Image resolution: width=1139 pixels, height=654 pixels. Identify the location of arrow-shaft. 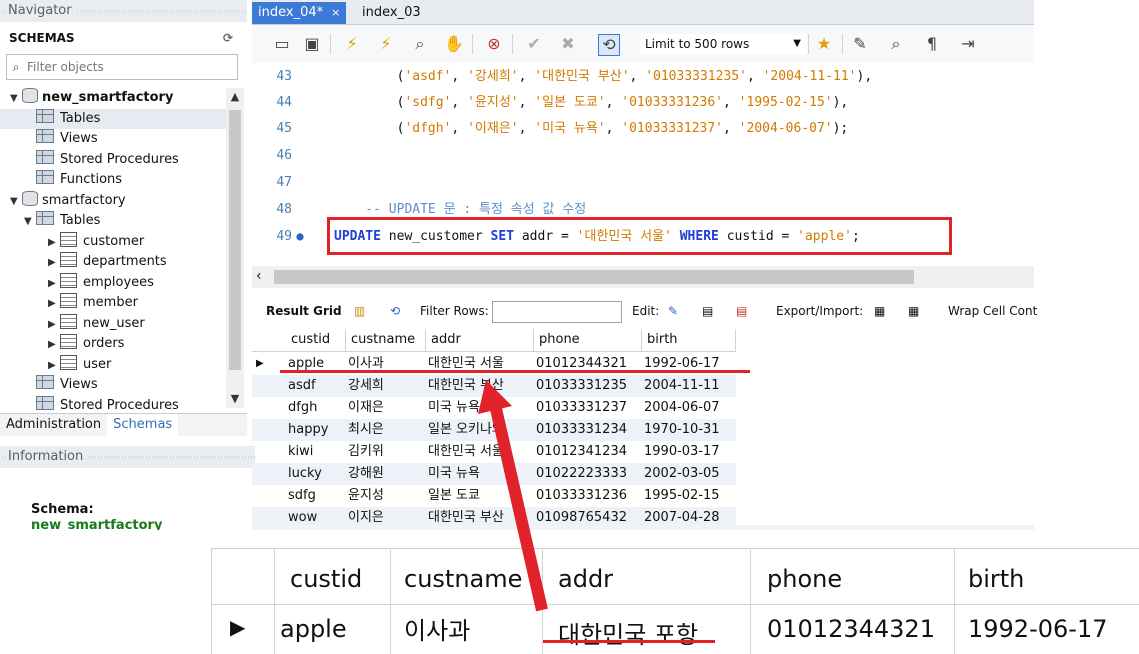
(518, 505).